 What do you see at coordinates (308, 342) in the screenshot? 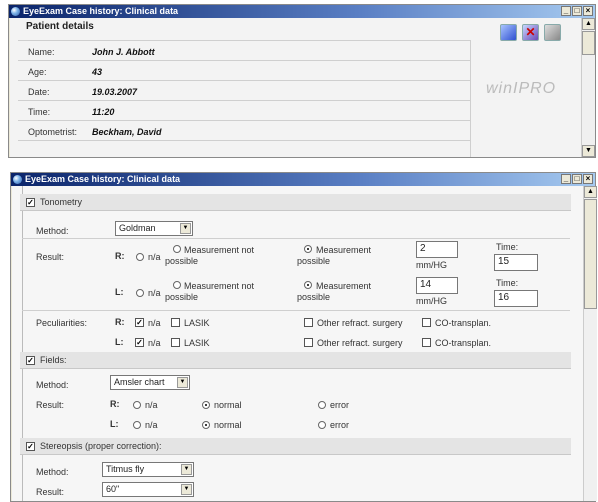
I see `pec-l-other-checkbox` at bounding box center [308, 342].